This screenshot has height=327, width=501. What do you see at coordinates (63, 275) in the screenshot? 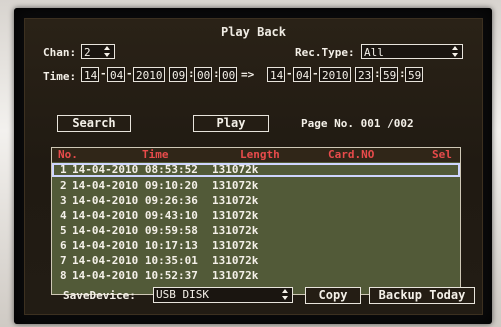
I see `row-no: 8` at bounding box center [63, 275].